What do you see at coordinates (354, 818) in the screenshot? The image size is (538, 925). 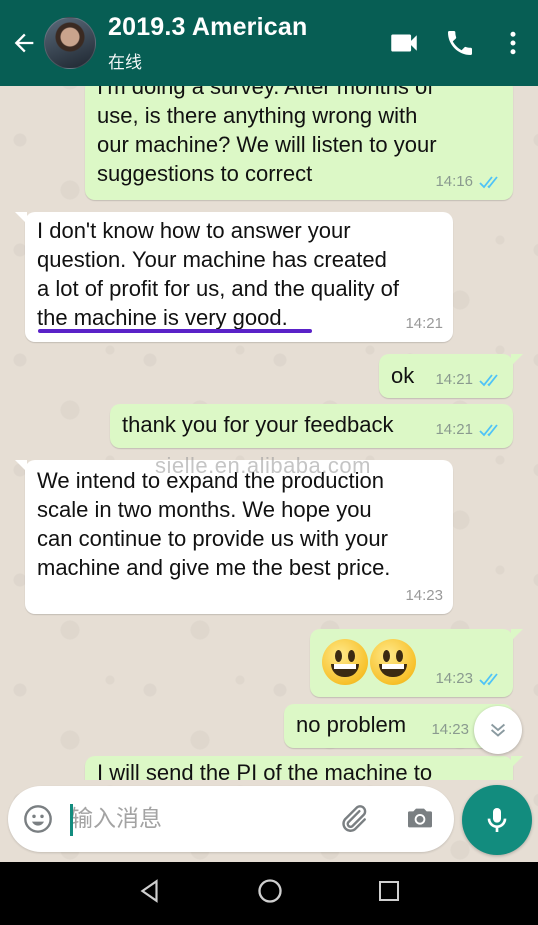 I see `attach-icon` at bounding box center [354, 818].